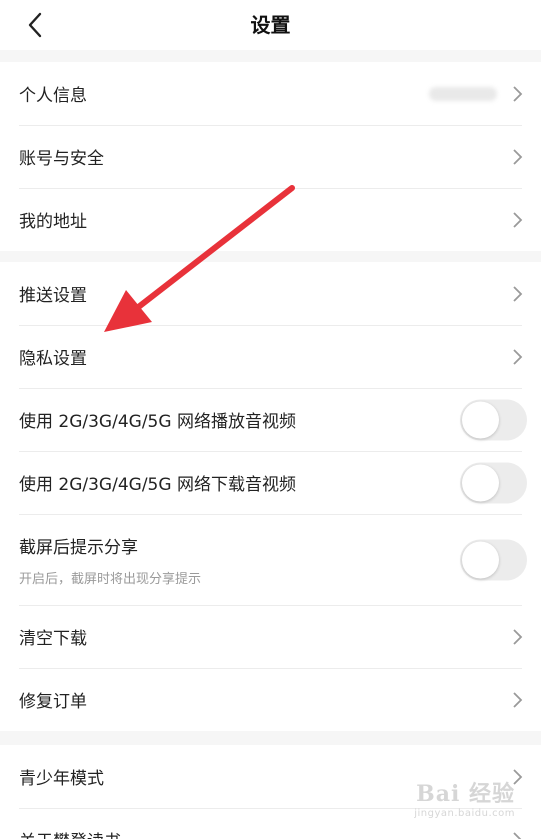 The image size is (541, 839). Describe the element at coordinates (53, 222) in the screenshot. I see `menu-item-label: 我的地址` at that location.